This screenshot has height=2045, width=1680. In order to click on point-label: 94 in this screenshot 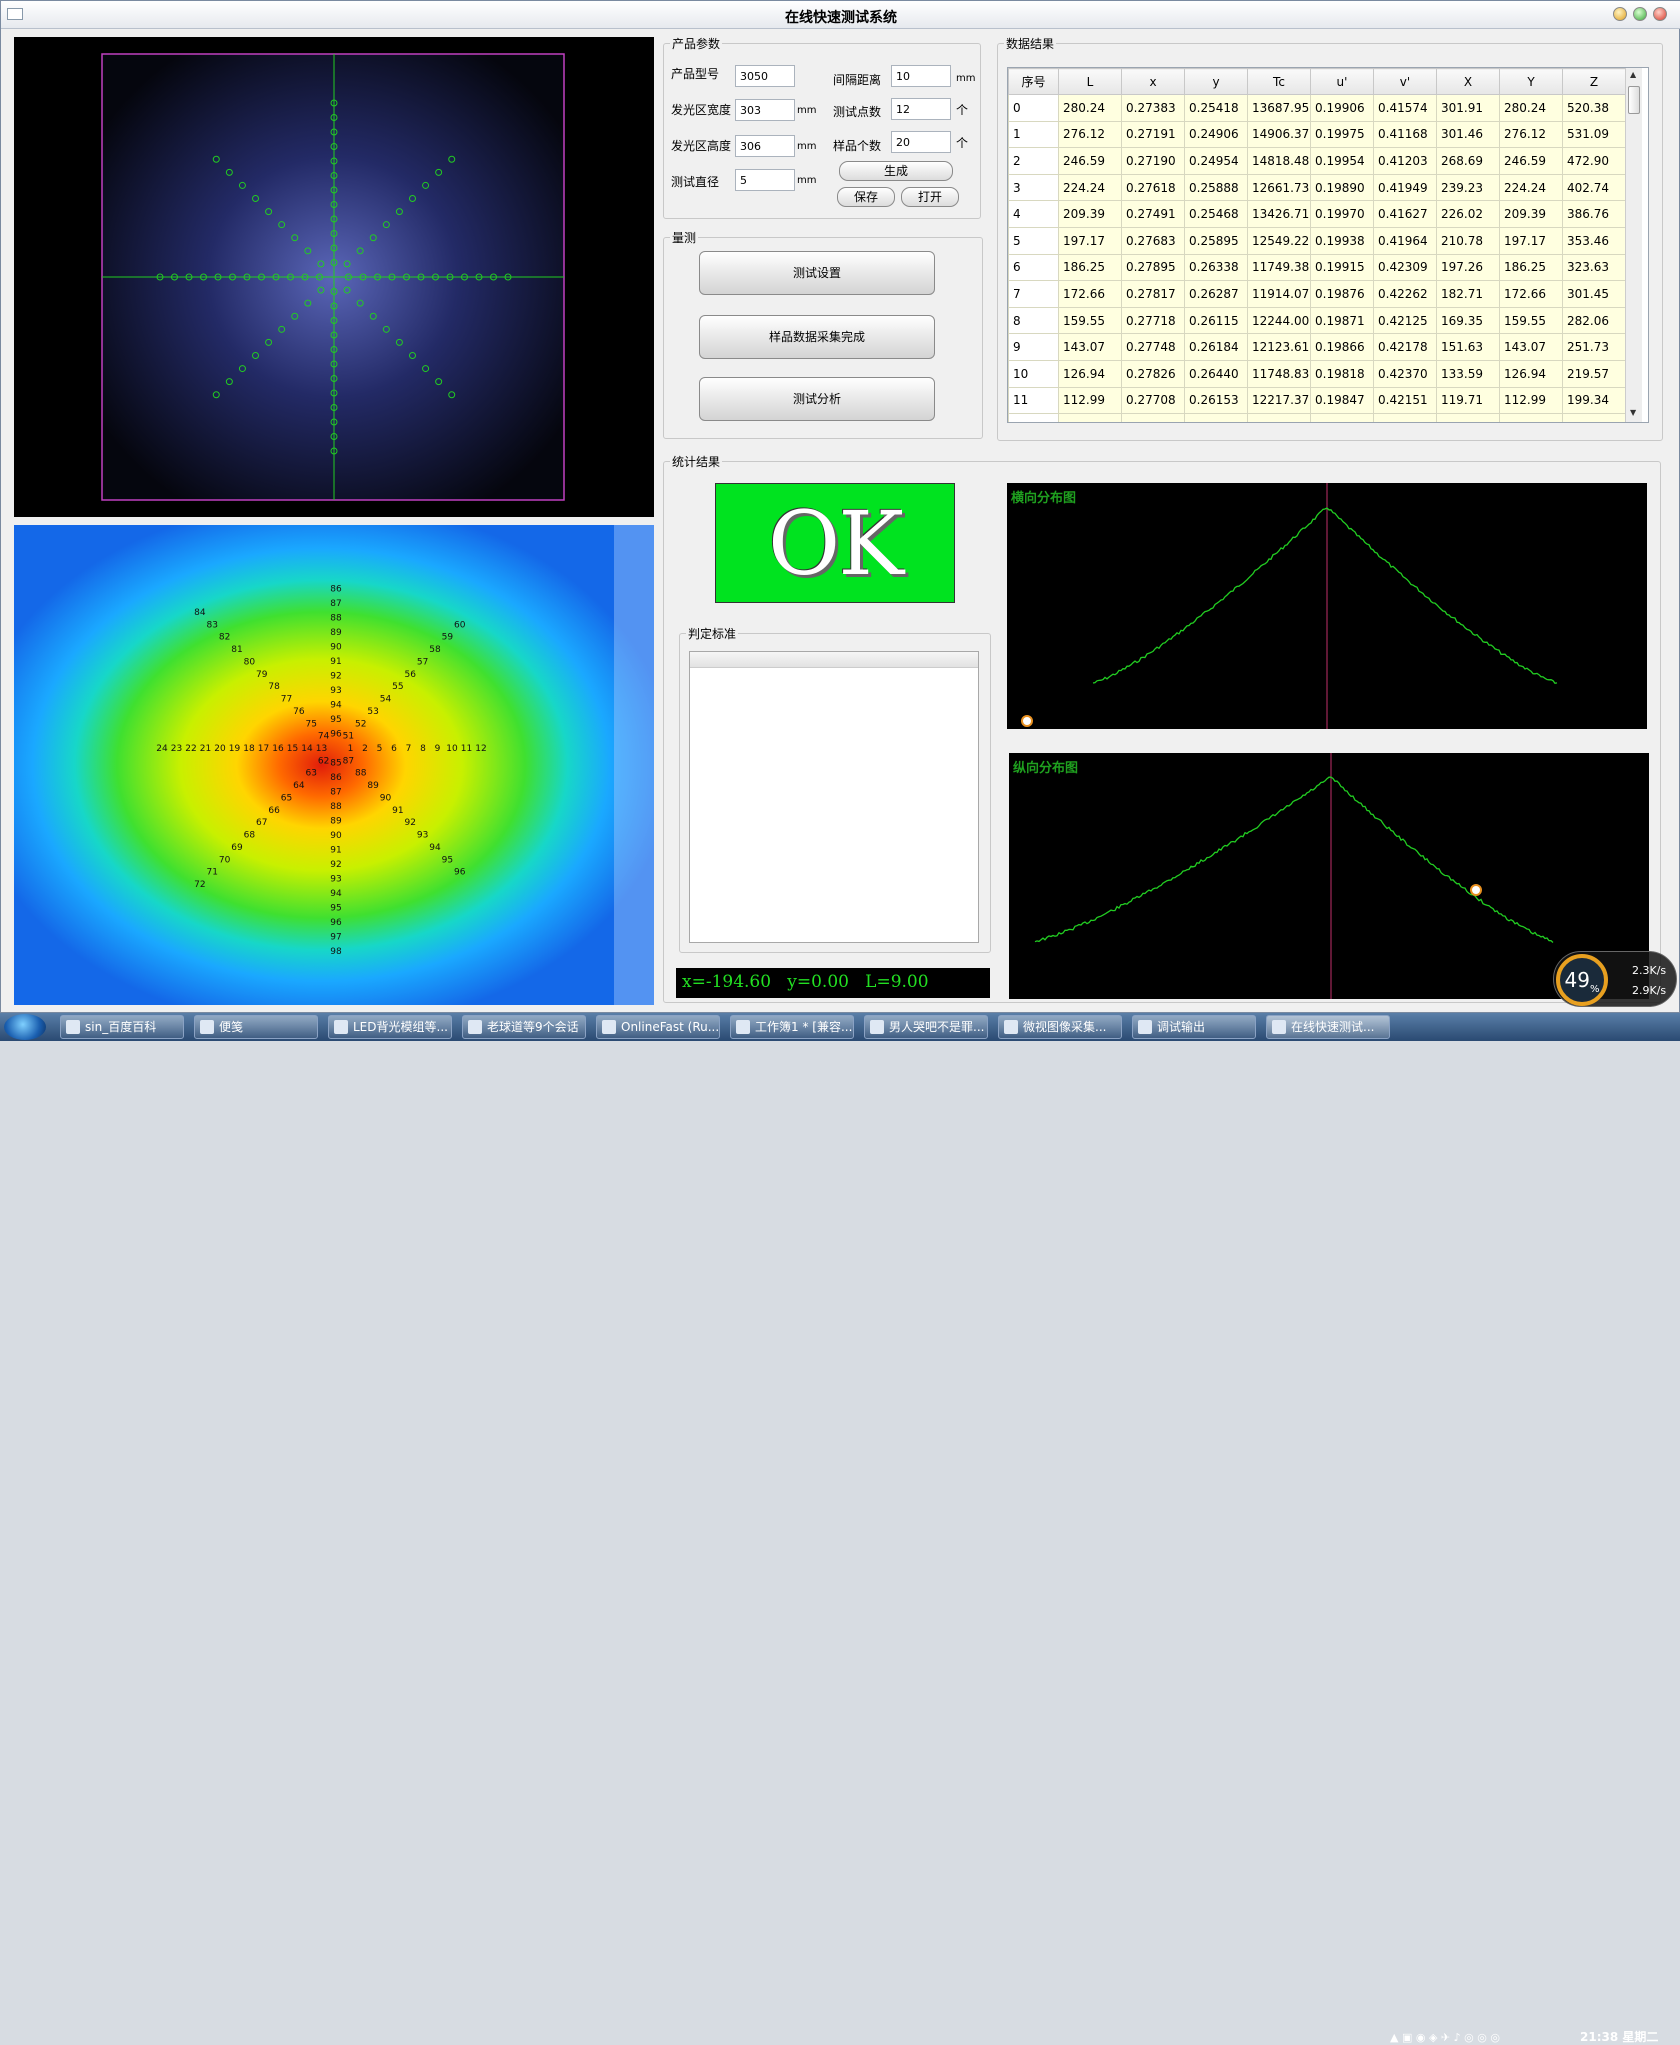, I will do `click(336, 706)`.